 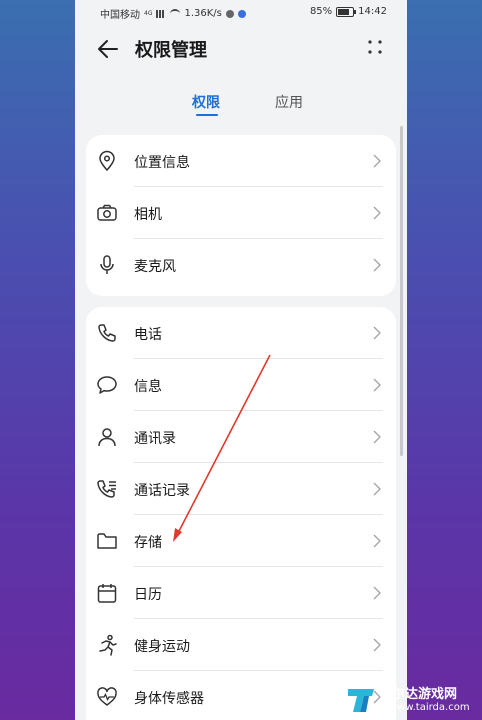 I want to click on permission-row-contacts: 通讯录, so click(x=241, y=437).